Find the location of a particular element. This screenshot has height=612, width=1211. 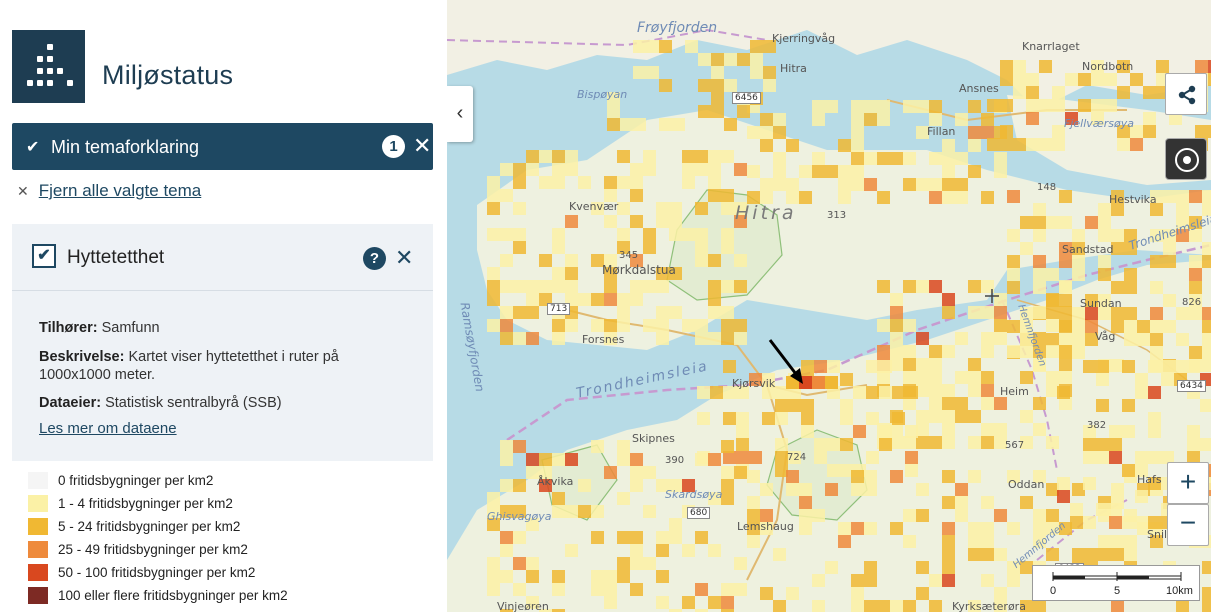

map-label: Nordbotn is located at coordinates (1108, 66).